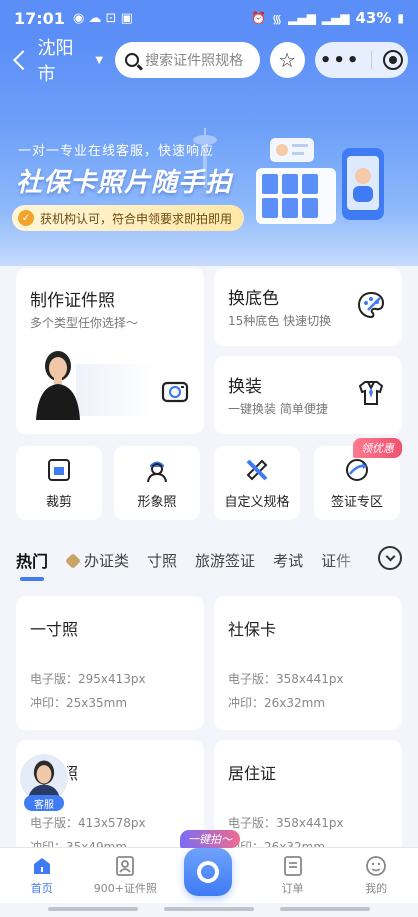 The image size is (418, 917). What do you see at coordinates (340, 60) in the screenshot?
I see `more-icon: •••` at bounding box center [340, 60].